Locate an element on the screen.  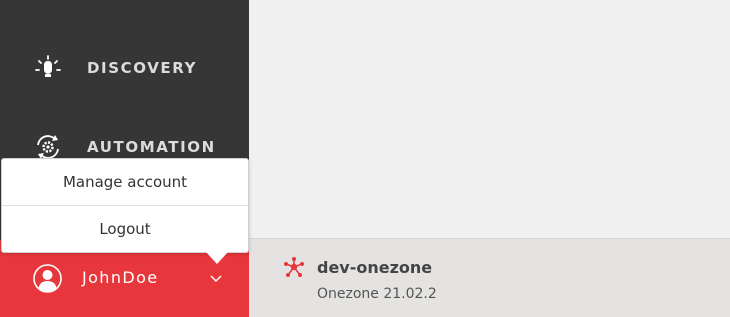
dropdown-arrow is located at coordinates (217, 258).